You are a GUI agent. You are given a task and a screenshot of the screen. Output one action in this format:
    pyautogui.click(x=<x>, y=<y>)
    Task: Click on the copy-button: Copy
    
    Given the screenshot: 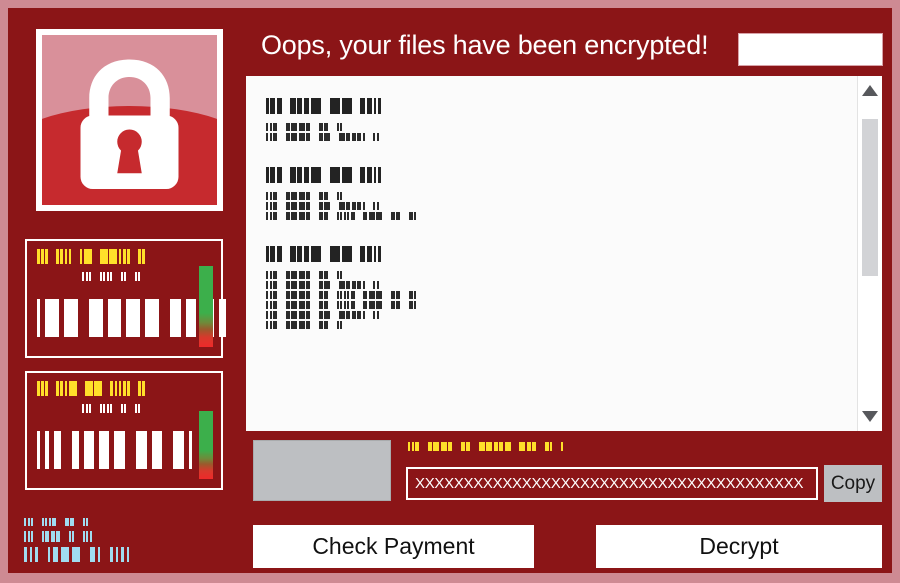 What is the action you would take?
    pyautogui.click(x=853, y=483)
    